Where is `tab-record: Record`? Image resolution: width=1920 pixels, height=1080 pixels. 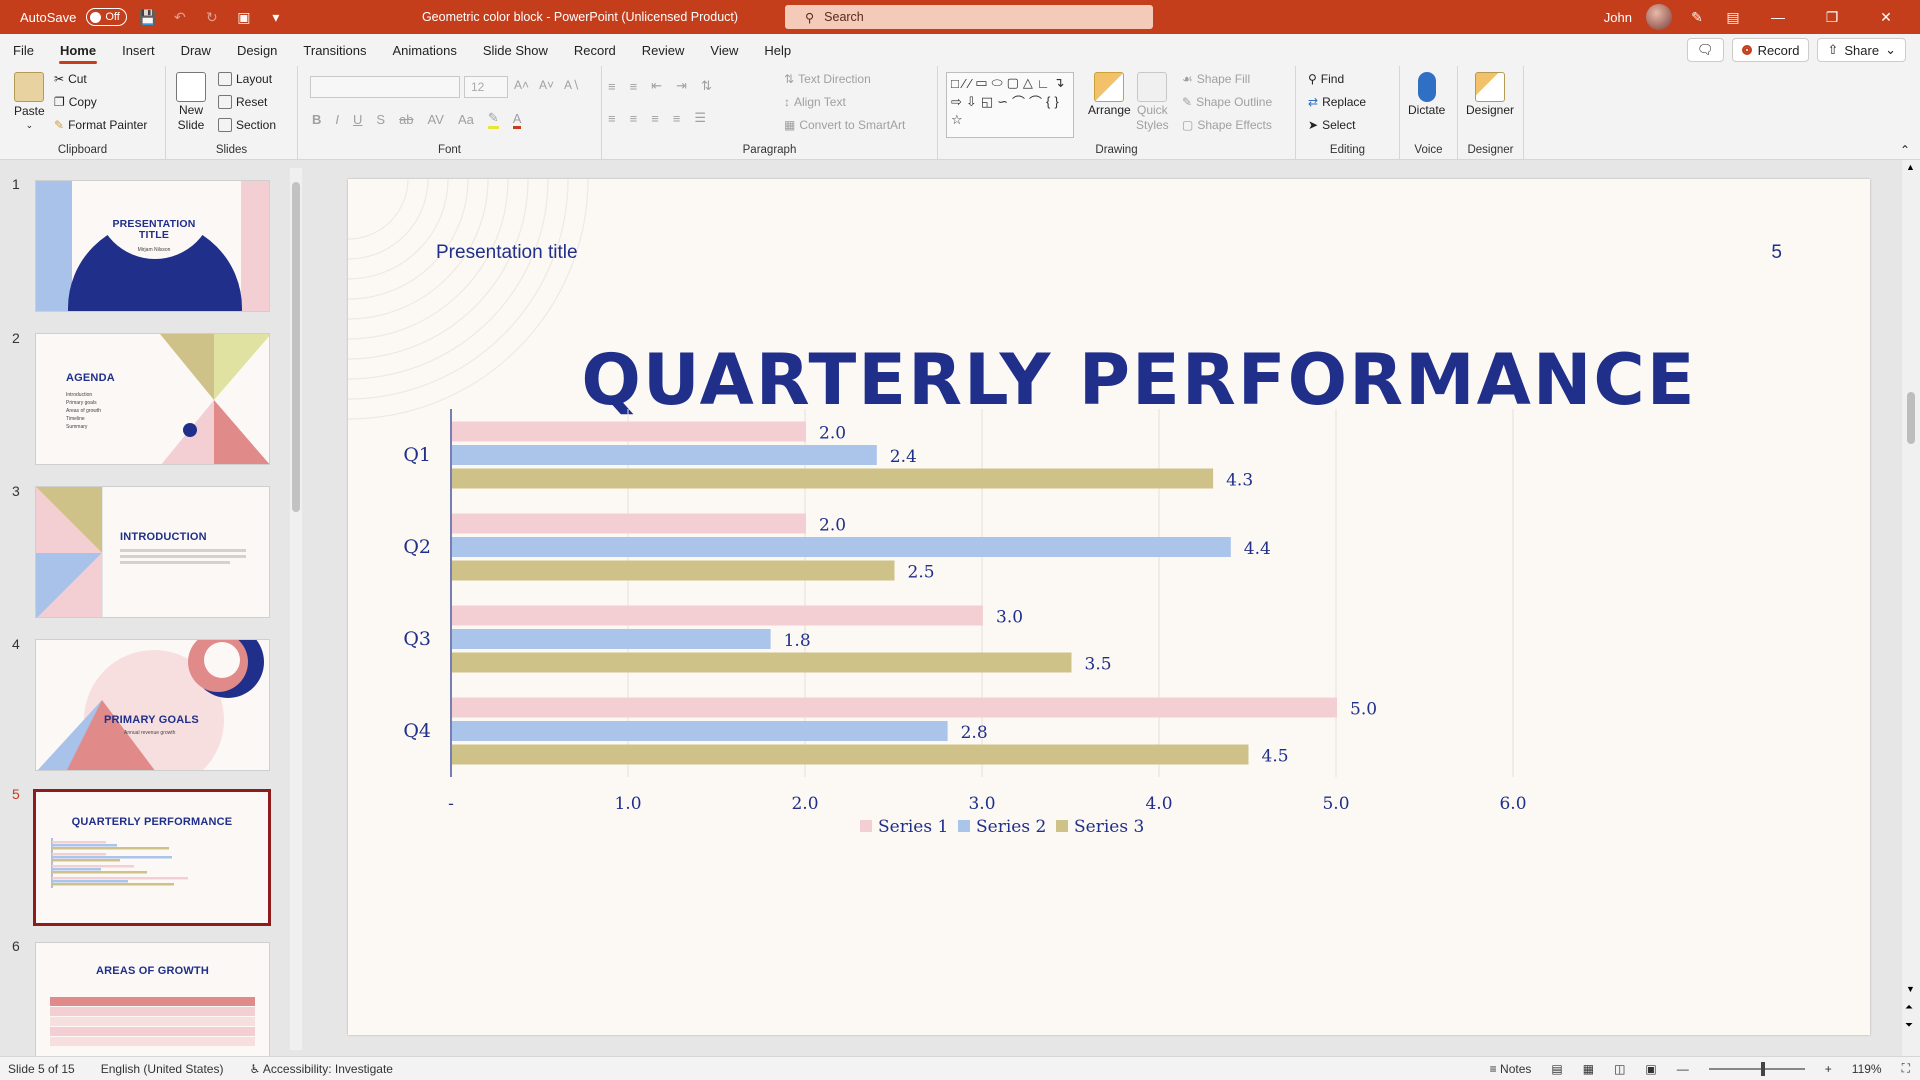 tab-record: Record is located at coordinates (595, 50).